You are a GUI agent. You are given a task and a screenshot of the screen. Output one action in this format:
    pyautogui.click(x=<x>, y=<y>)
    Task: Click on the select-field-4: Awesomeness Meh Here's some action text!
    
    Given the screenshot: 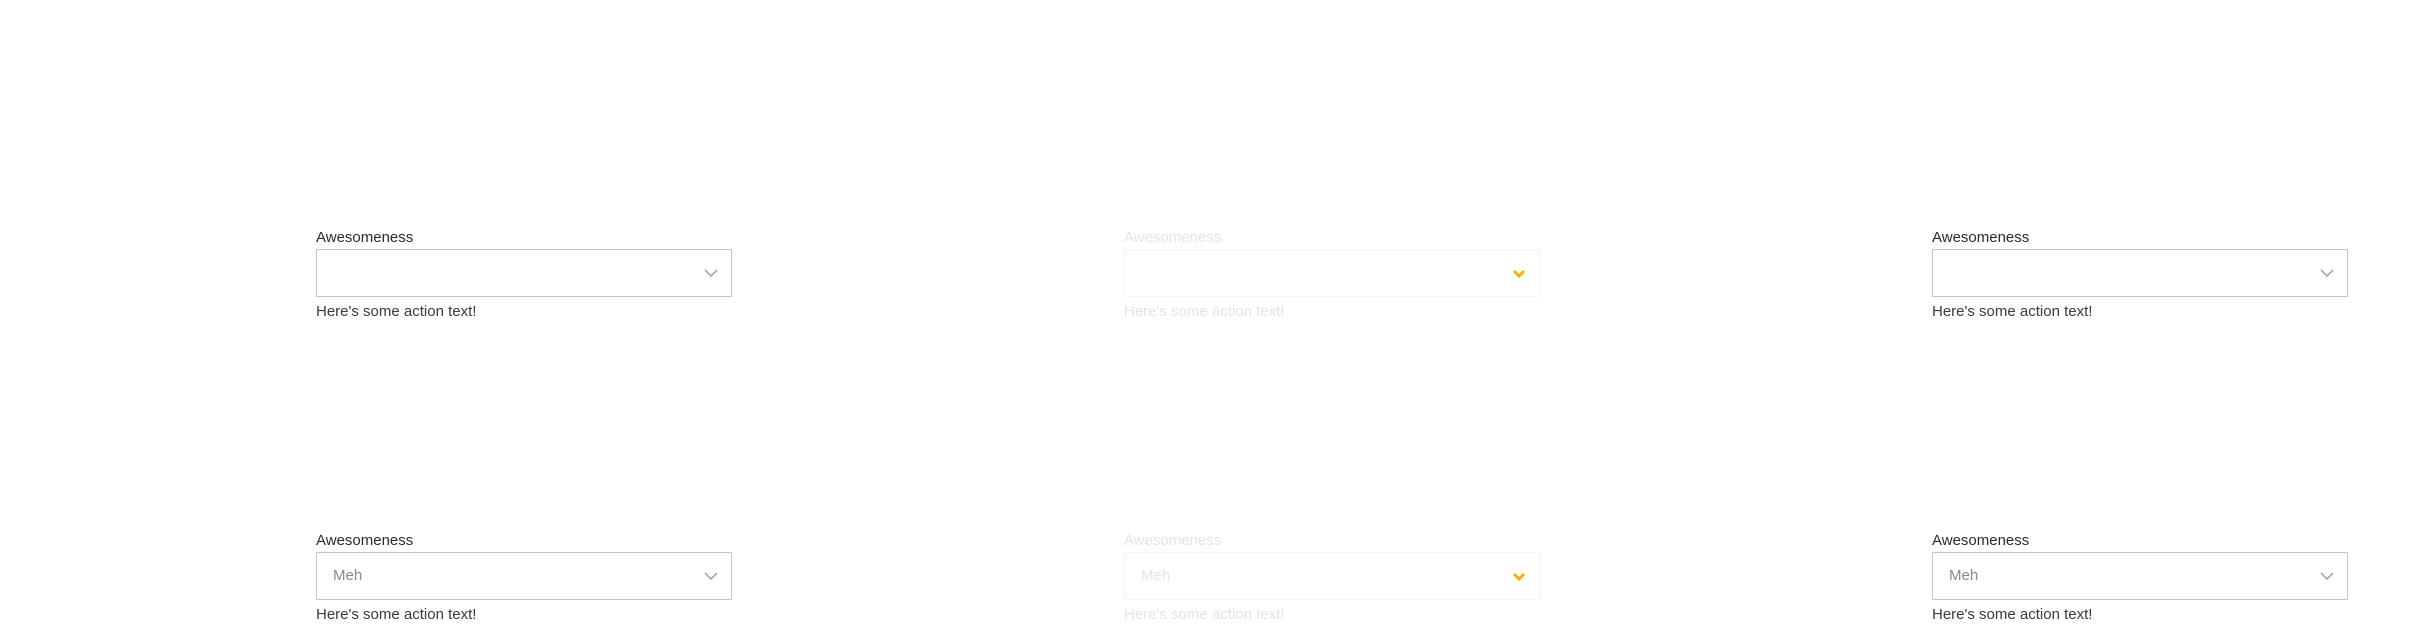 What is the action you would take?
    pyautogui.click(x=524, y=578)
    